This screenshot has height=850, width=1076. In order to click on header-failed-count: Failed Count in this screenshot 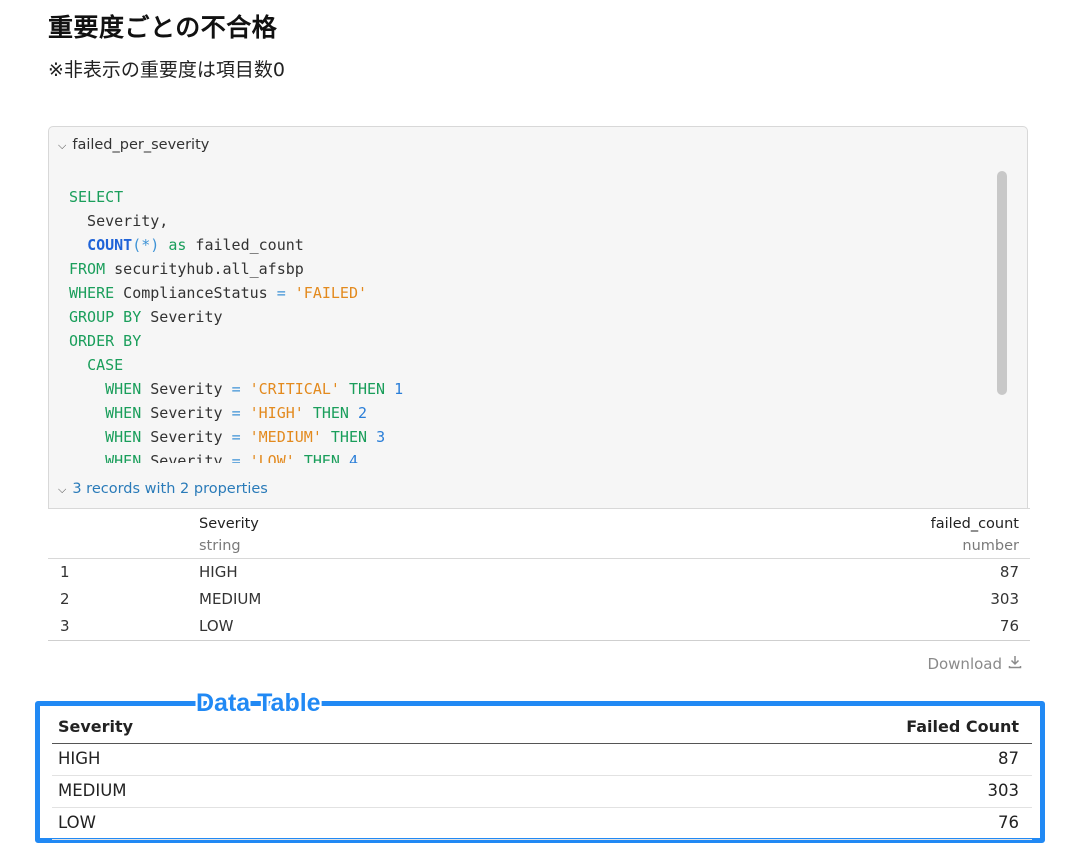, I will do `click(962, 726)`.